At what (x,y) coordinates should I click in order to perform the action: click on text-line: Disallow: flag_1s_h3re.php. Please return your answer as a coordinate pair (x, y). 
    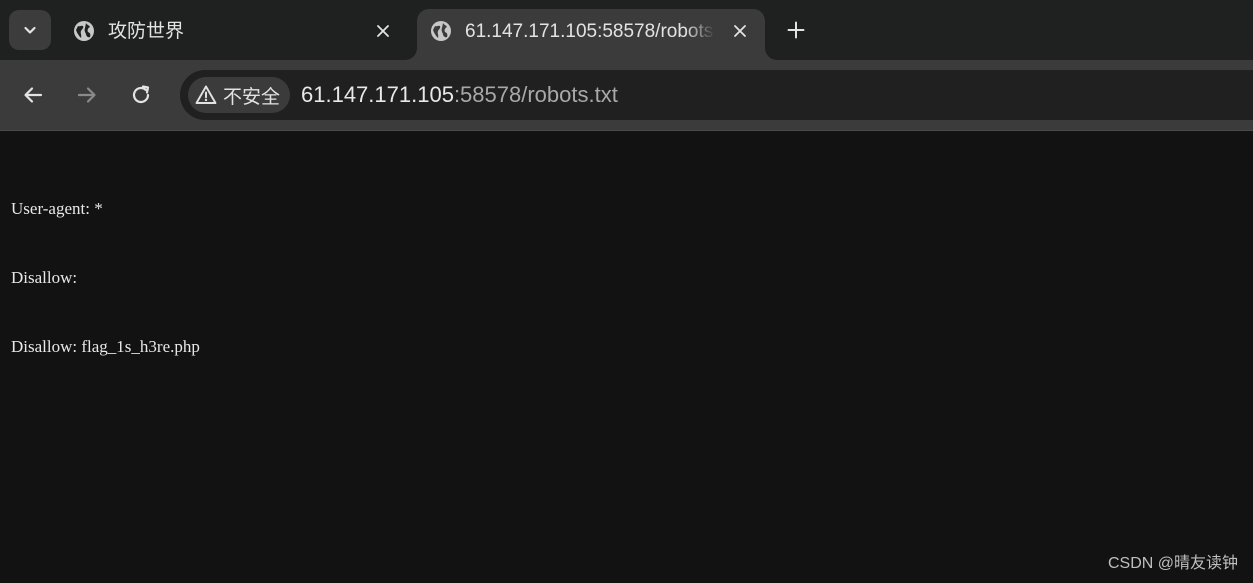
    Looking at the image, I should click on (105, 346).